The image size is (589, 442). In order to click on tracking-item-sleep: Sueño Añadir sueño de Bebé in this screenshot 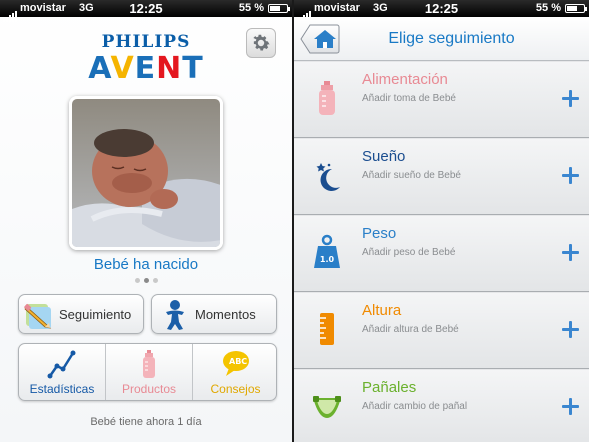, I will do `click(441, 177)`.